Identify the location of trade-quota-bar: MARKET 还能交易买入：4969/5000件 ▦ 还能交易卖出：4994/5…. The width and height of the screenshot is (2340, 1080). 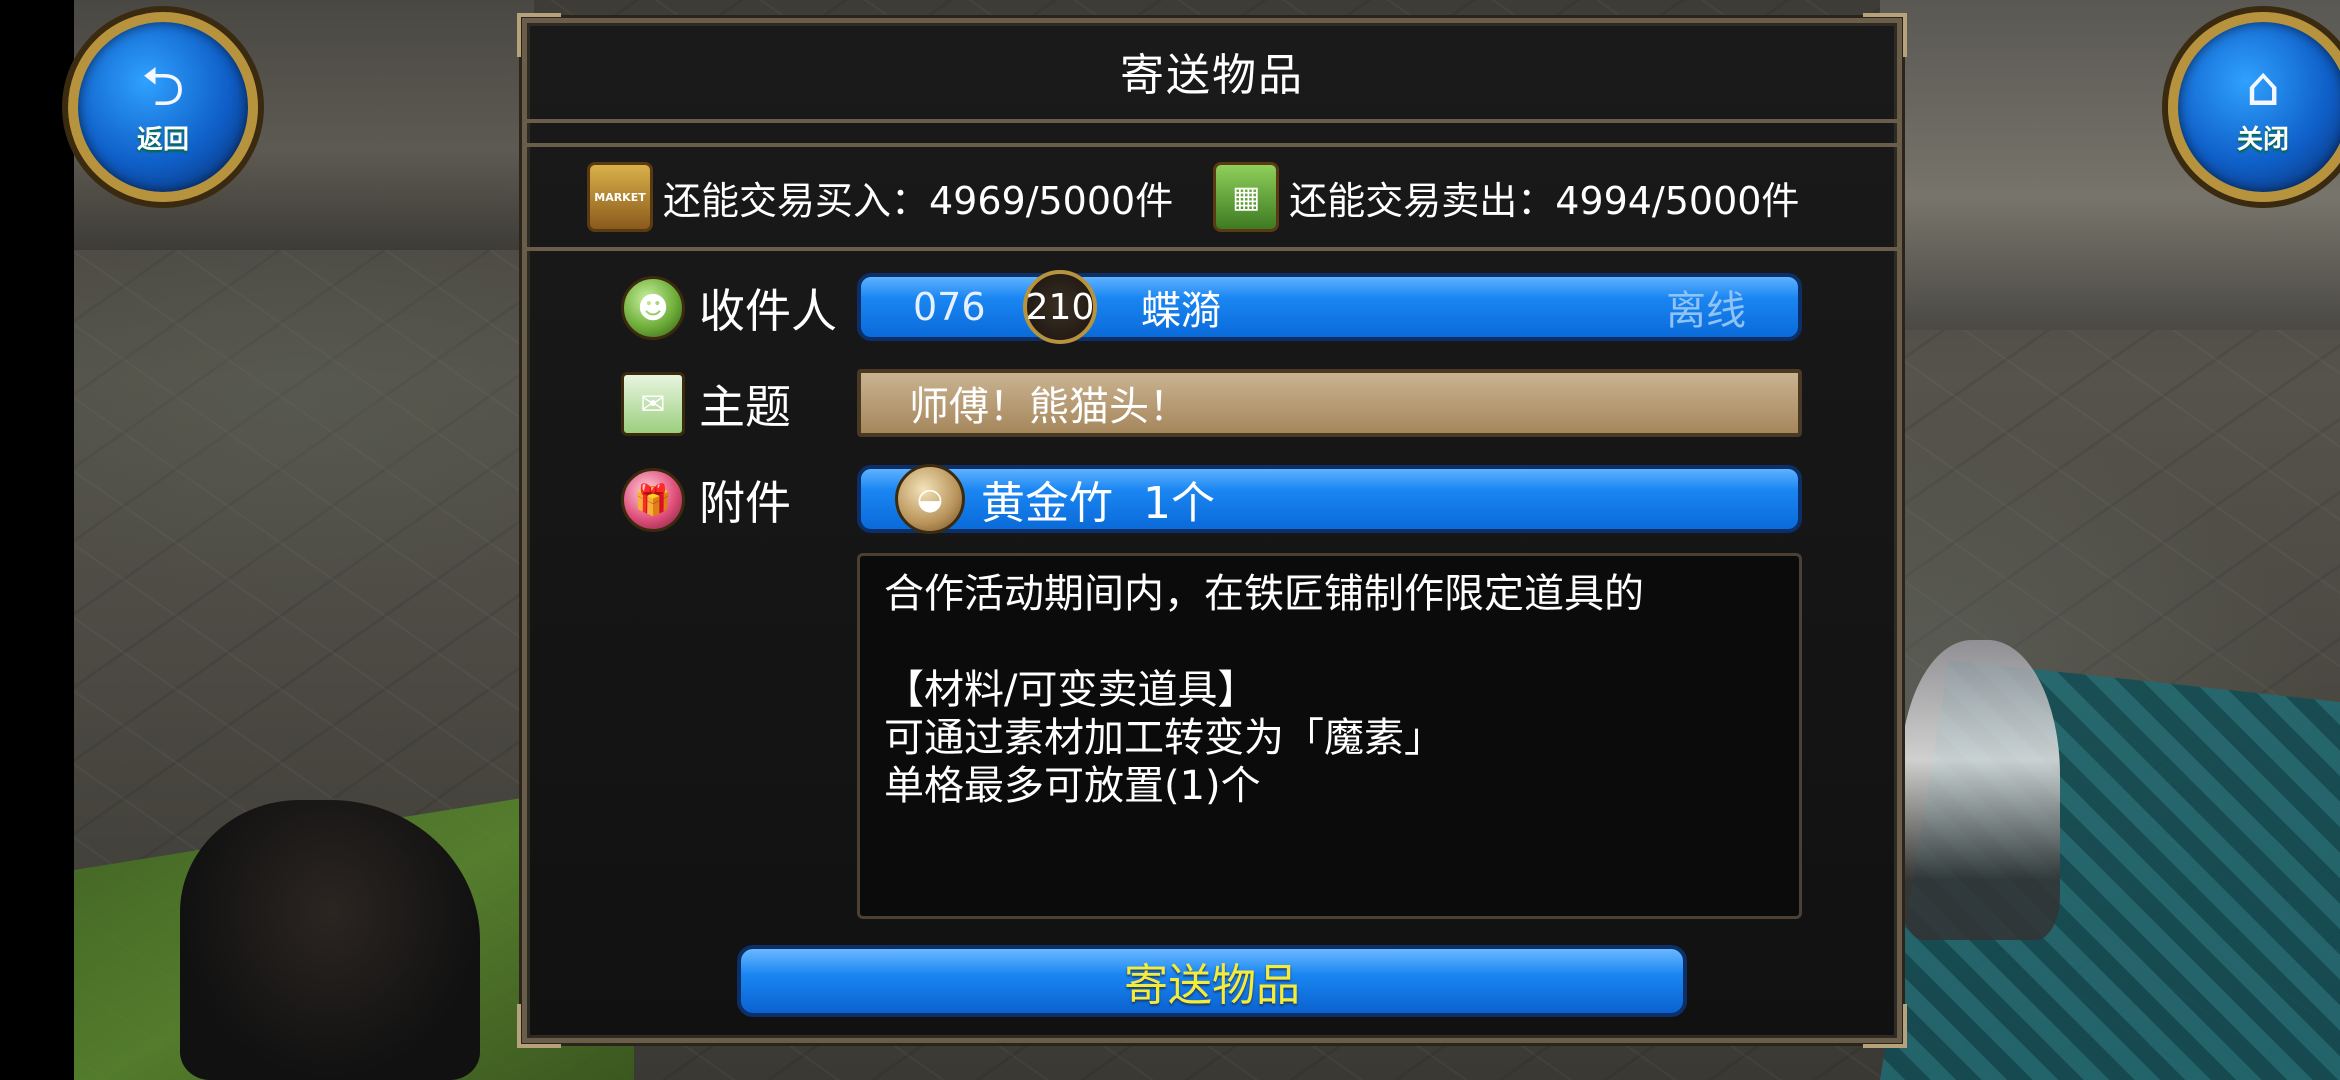
(1212, 197).